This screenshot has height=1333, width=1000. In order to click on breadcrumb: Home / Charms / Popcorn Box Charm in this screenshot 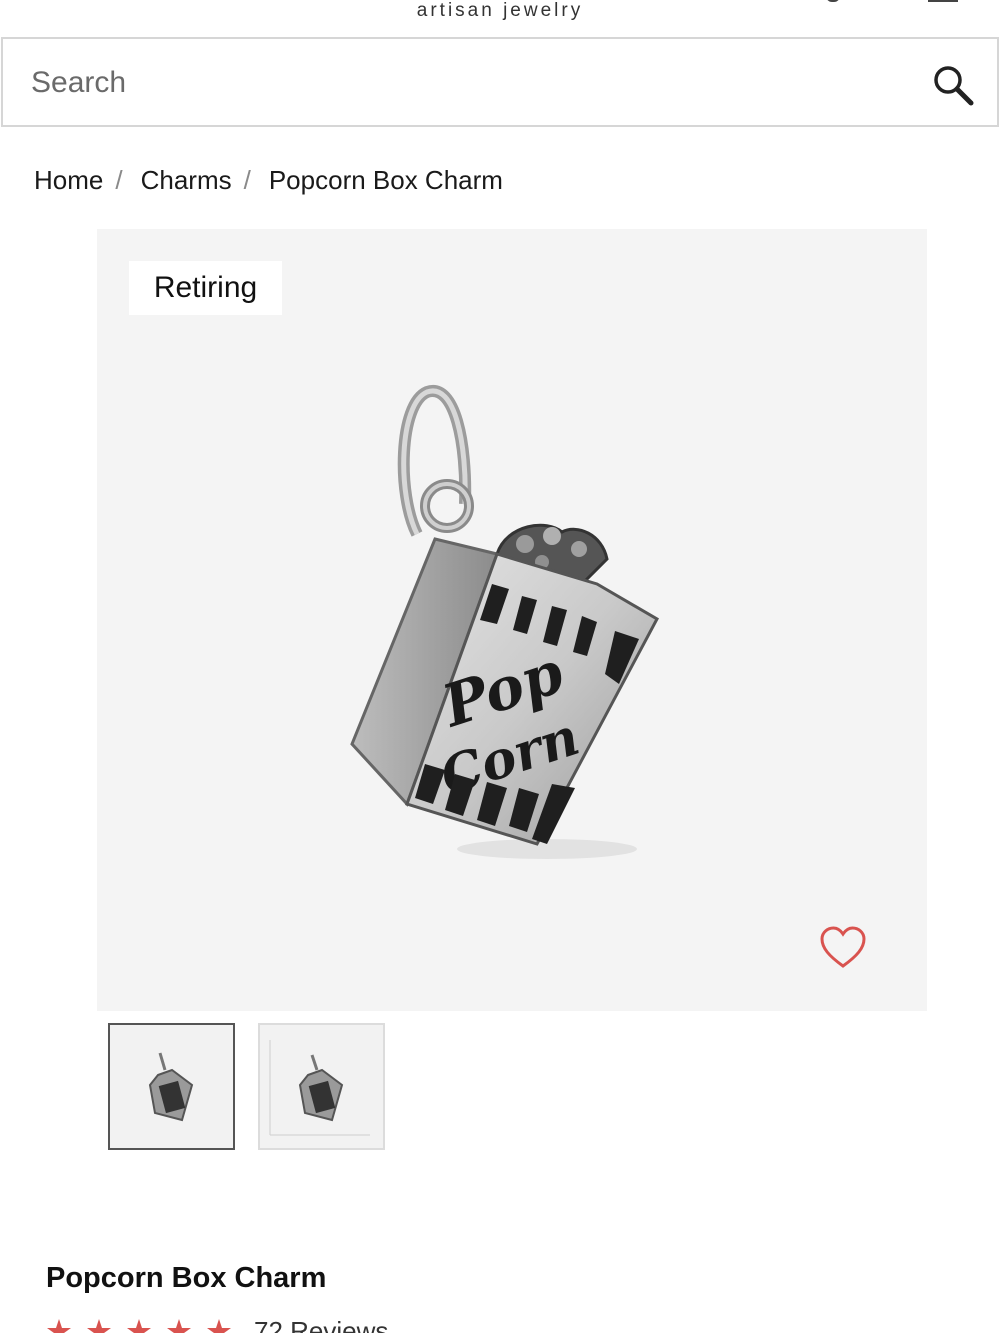, I will do `click(268, 180)`.